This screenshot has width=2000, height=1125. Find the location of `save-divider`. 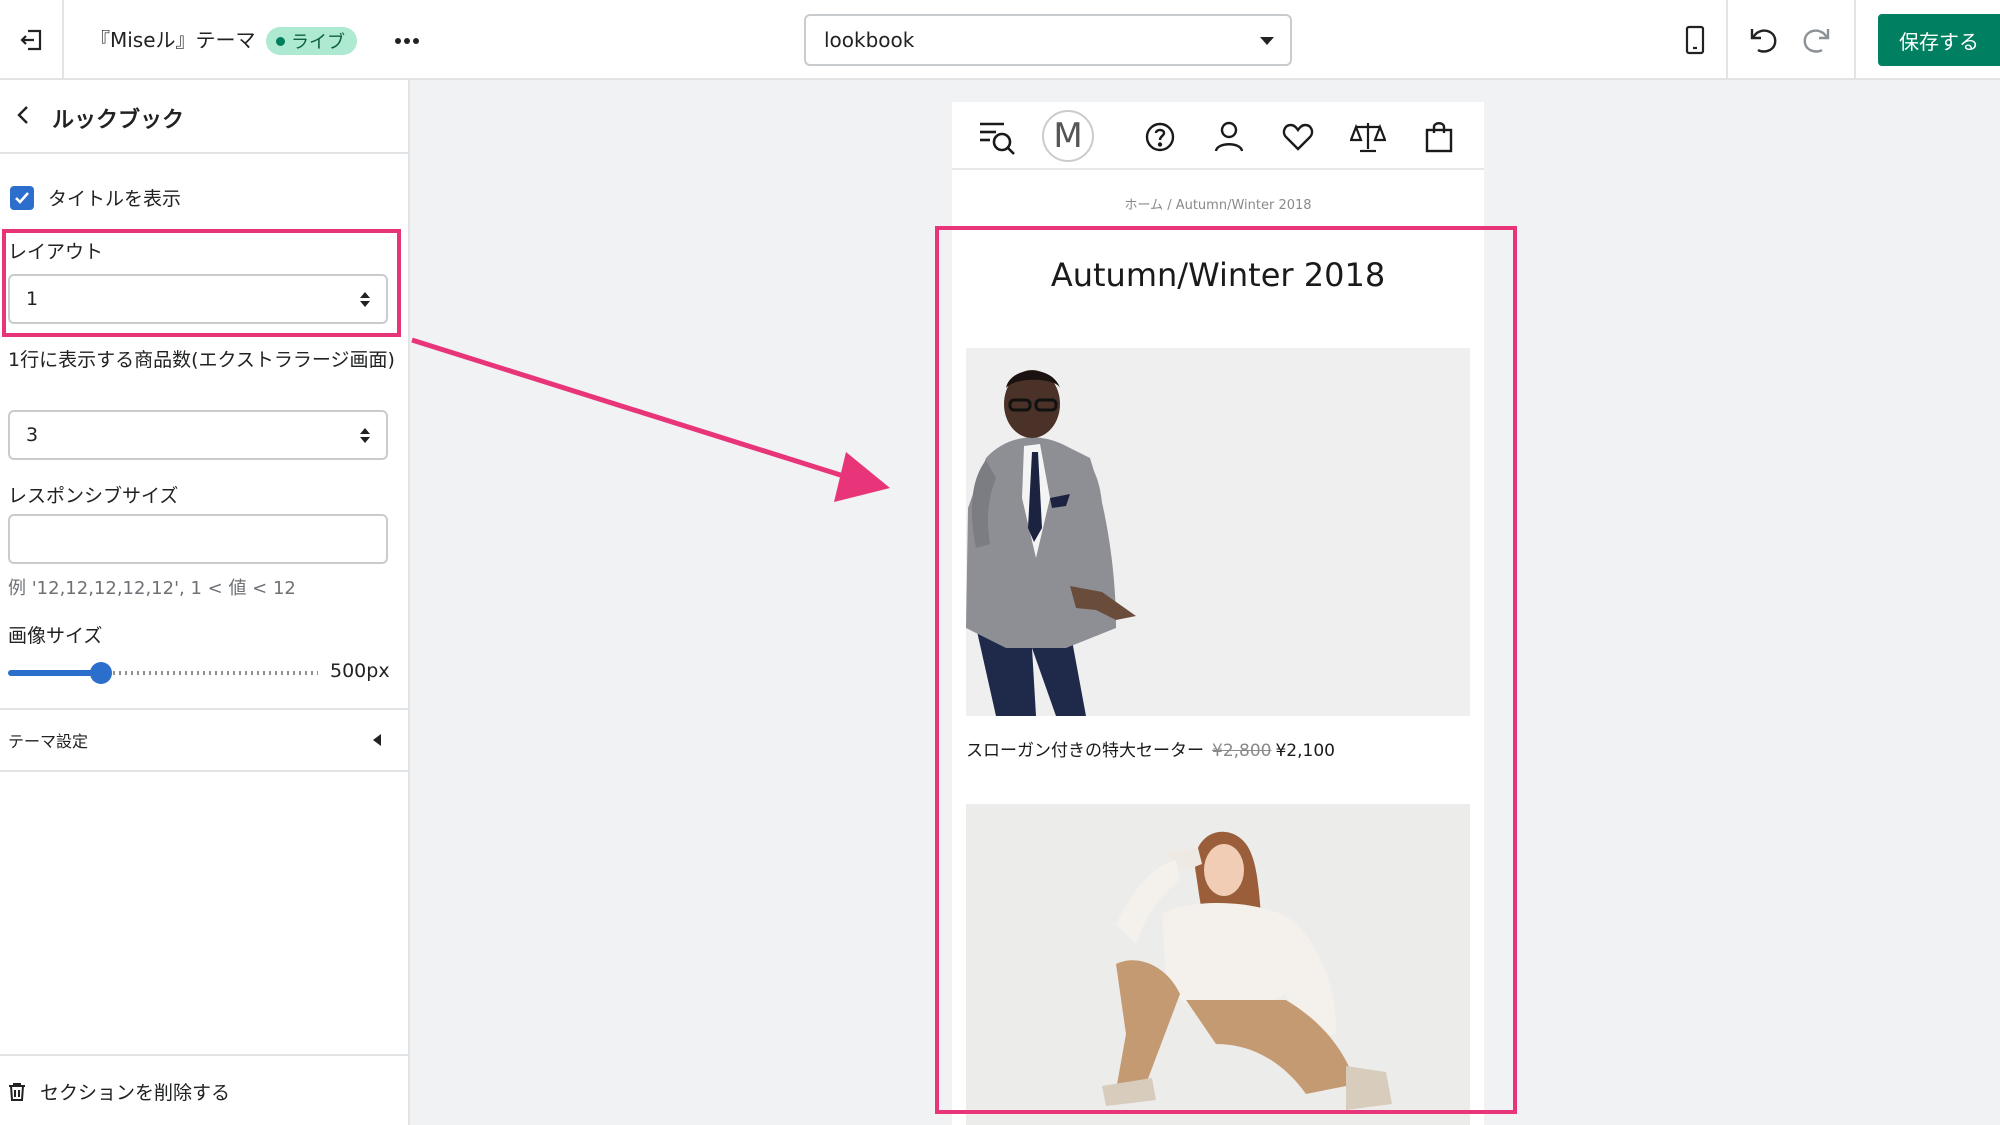

save-divider is located at coordinates (1855, 40).